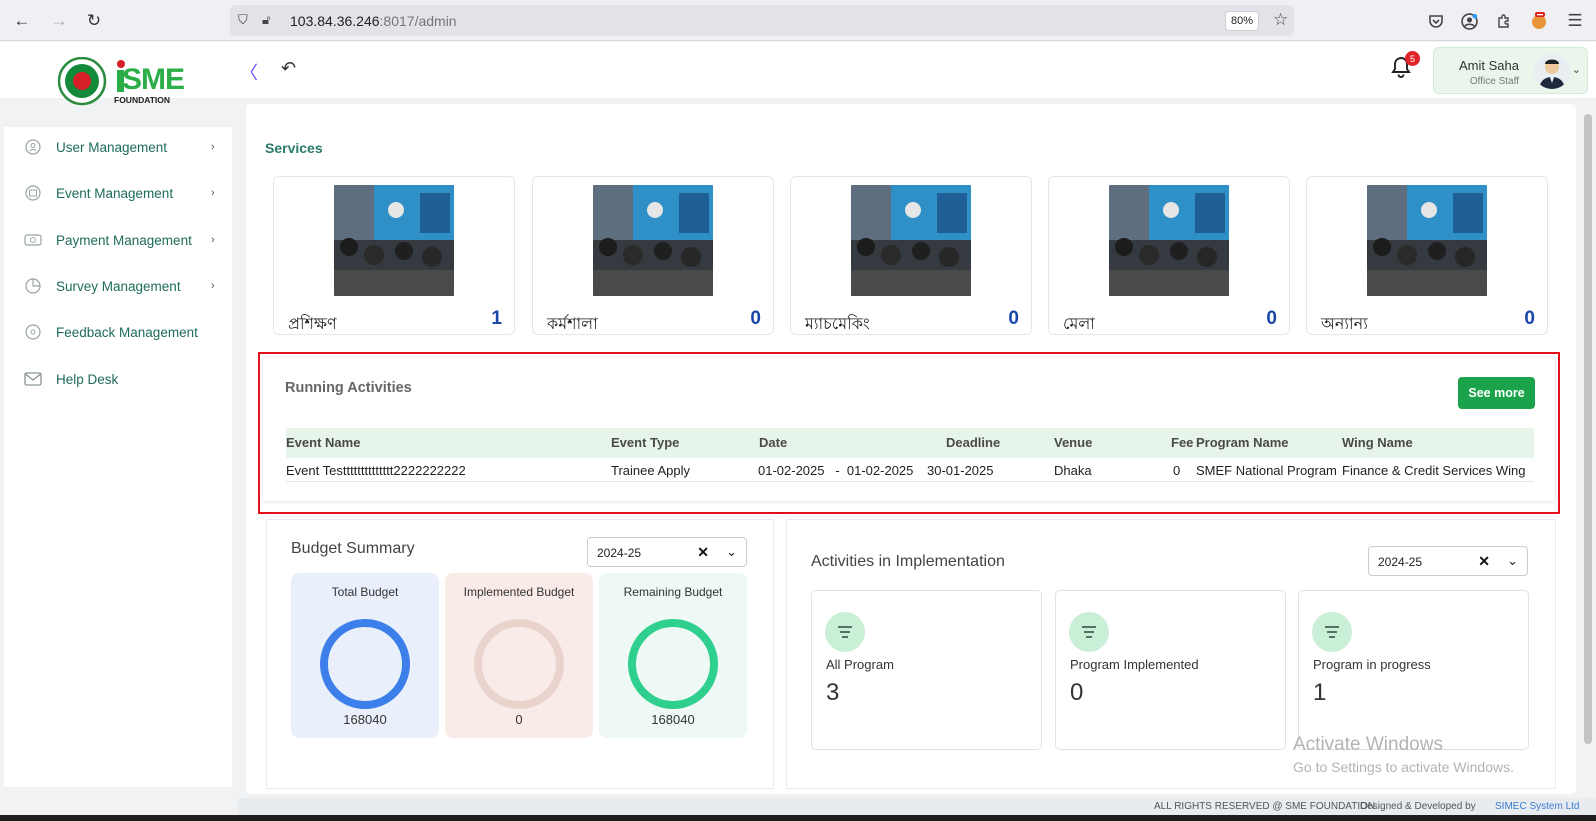 The height and width of the screenshot is (821, 1596). Describe the element at coordinates (836, 470) in the screenshot. I see `table-cell: 01-02-2025 - 01-02-2025` at that location.